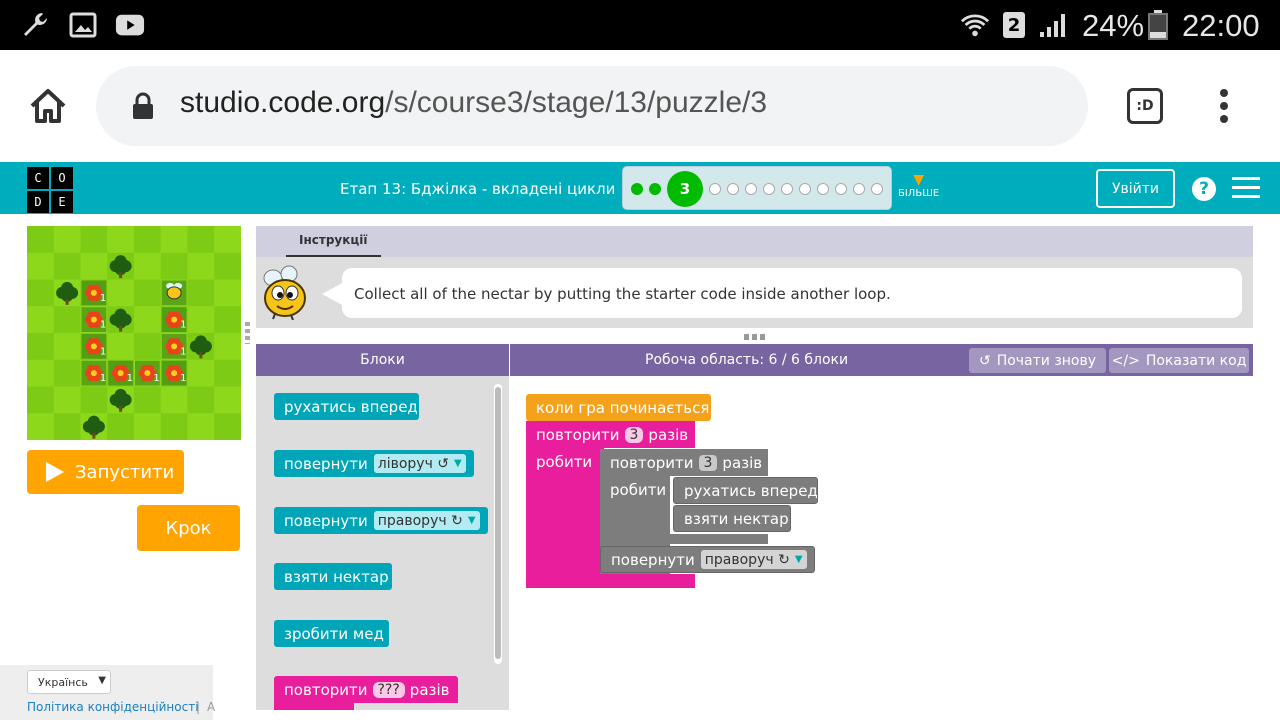 This screenshot has width=1280, height=720. What do you see at coordinates (102, 680) in the screenshot?
I see `chevron-down-icon: ▼` at bounding box center [102, 680].